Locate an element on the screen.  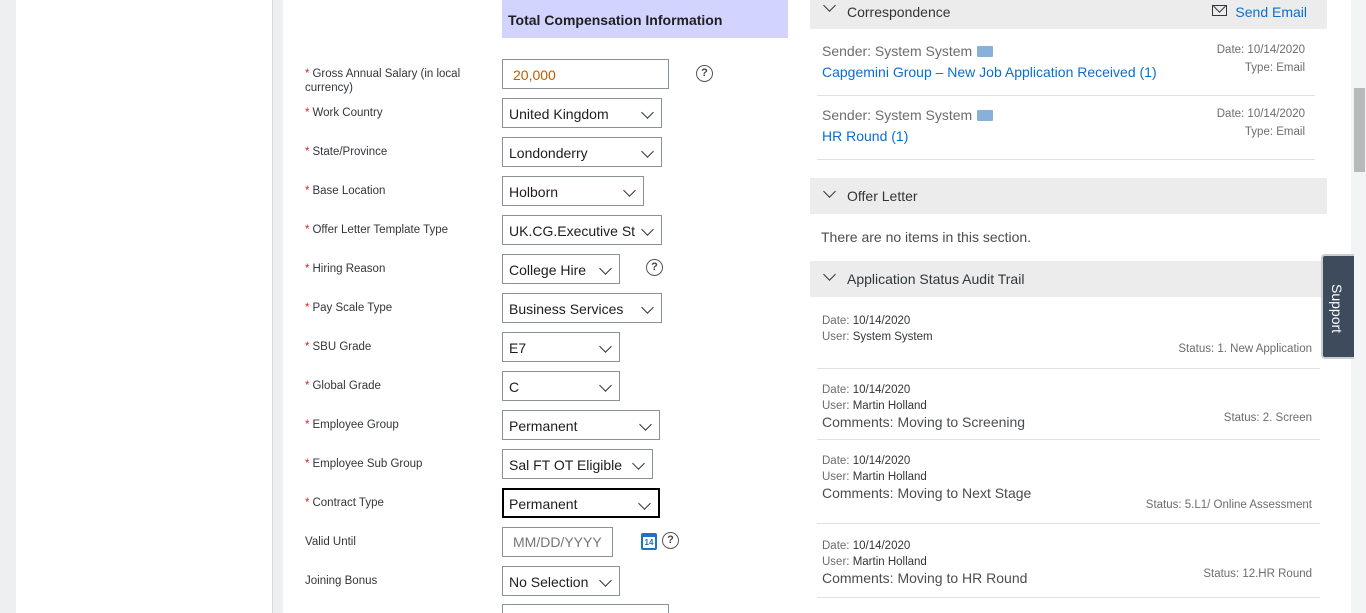
gross-salary-input: 20,000 is located at coordinates (585, 74).